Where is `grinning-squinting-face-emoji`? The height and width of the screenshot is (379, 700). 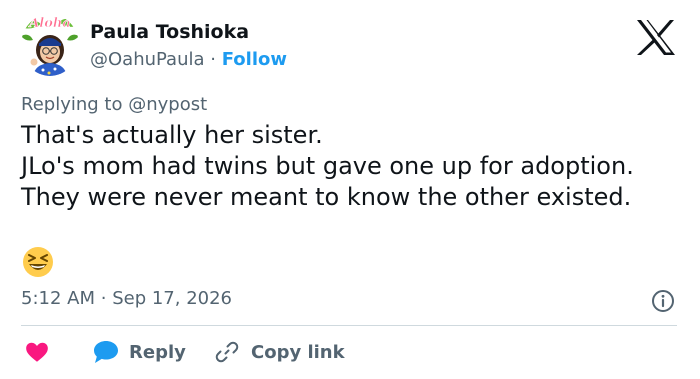
grinning-squinting-face-emoji is located at coordinates (38, 262).